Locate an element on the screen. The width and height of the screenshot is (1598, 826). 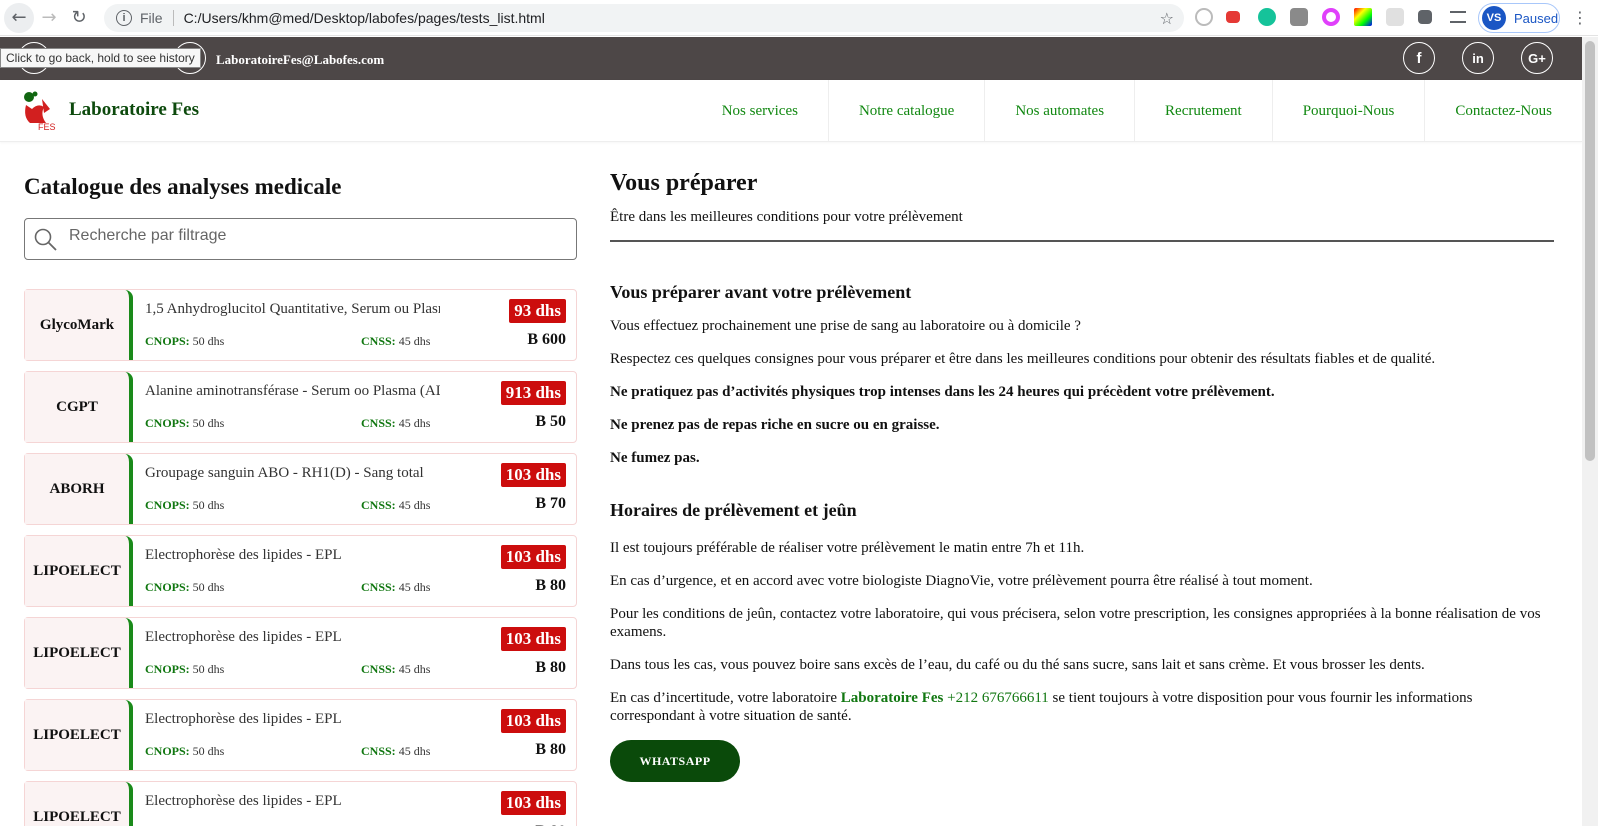
extensions-puzzle-icon is located at coordinates (1425, 17).